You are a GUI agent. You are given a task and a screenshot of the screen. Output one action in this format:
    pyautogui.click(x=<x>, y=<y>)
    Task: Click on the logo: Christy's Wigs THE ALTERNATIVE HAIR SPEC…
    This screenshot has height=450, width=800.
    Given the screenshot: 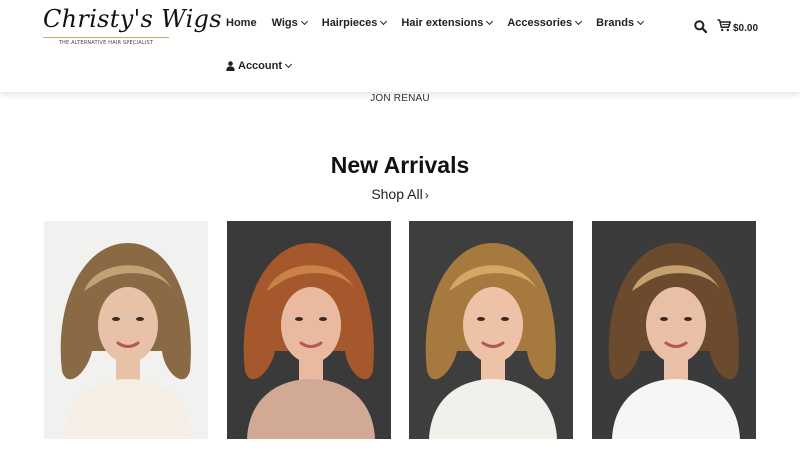 What is the action you would take?
    pyautogui.click(x=132, y=25)
    